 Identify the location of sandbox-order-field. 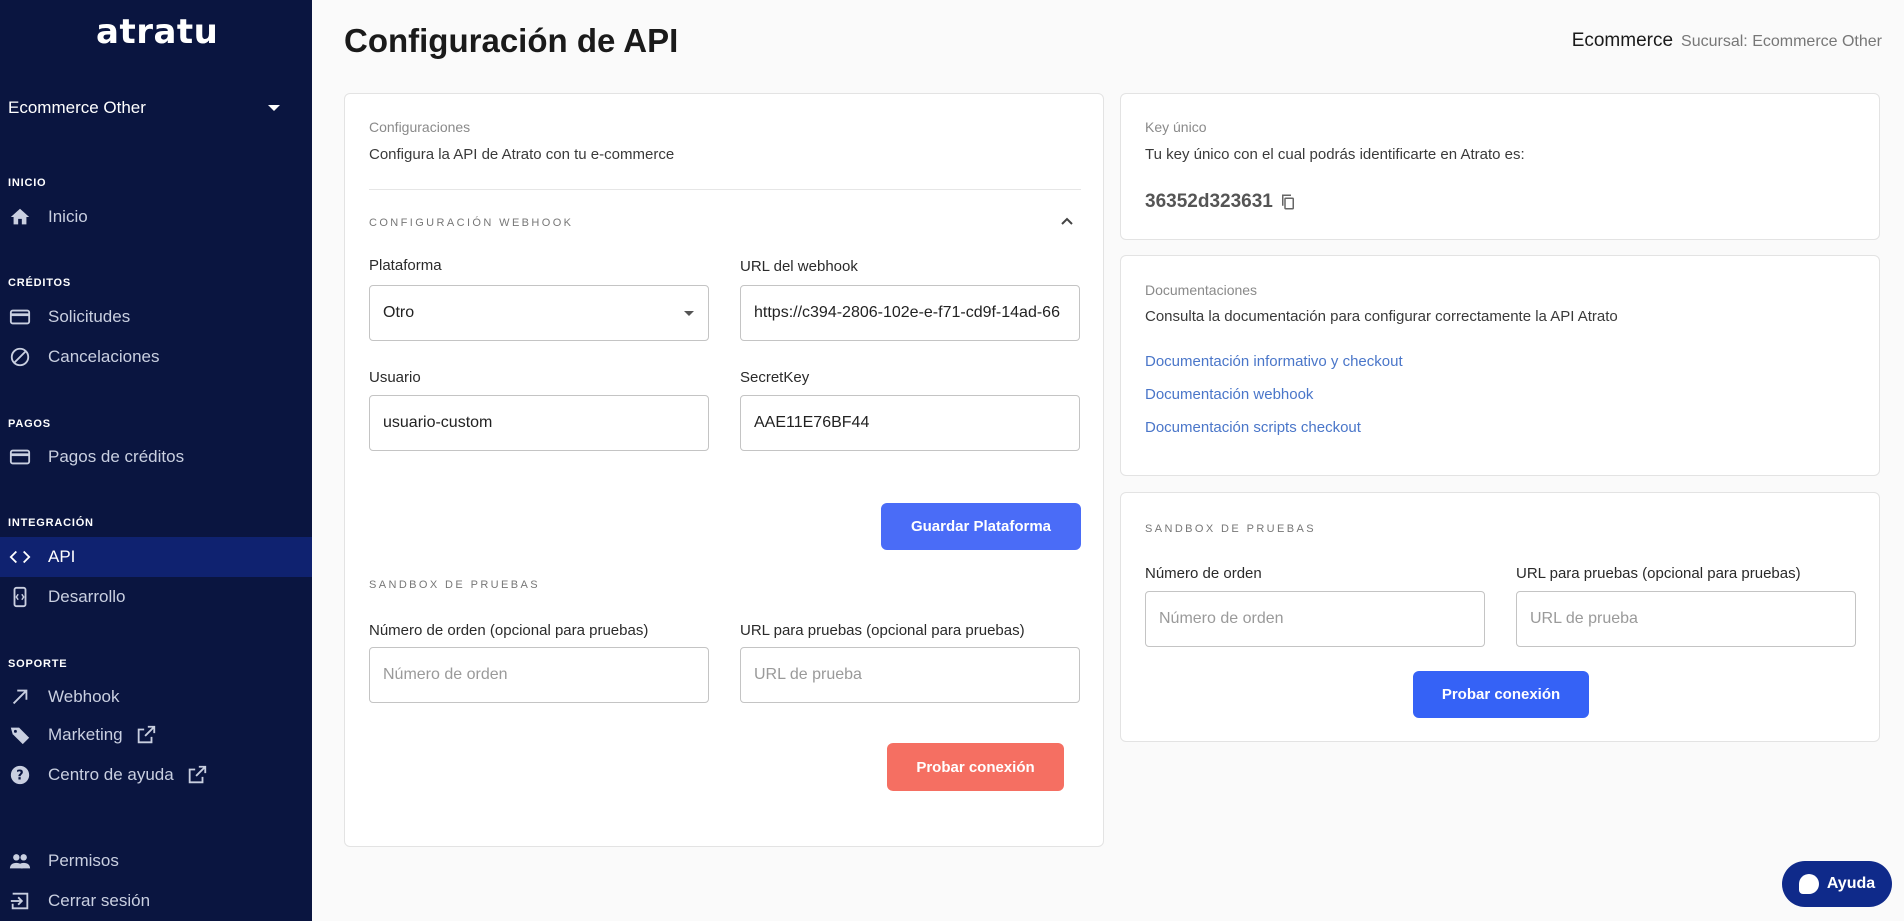
(1315, 619).